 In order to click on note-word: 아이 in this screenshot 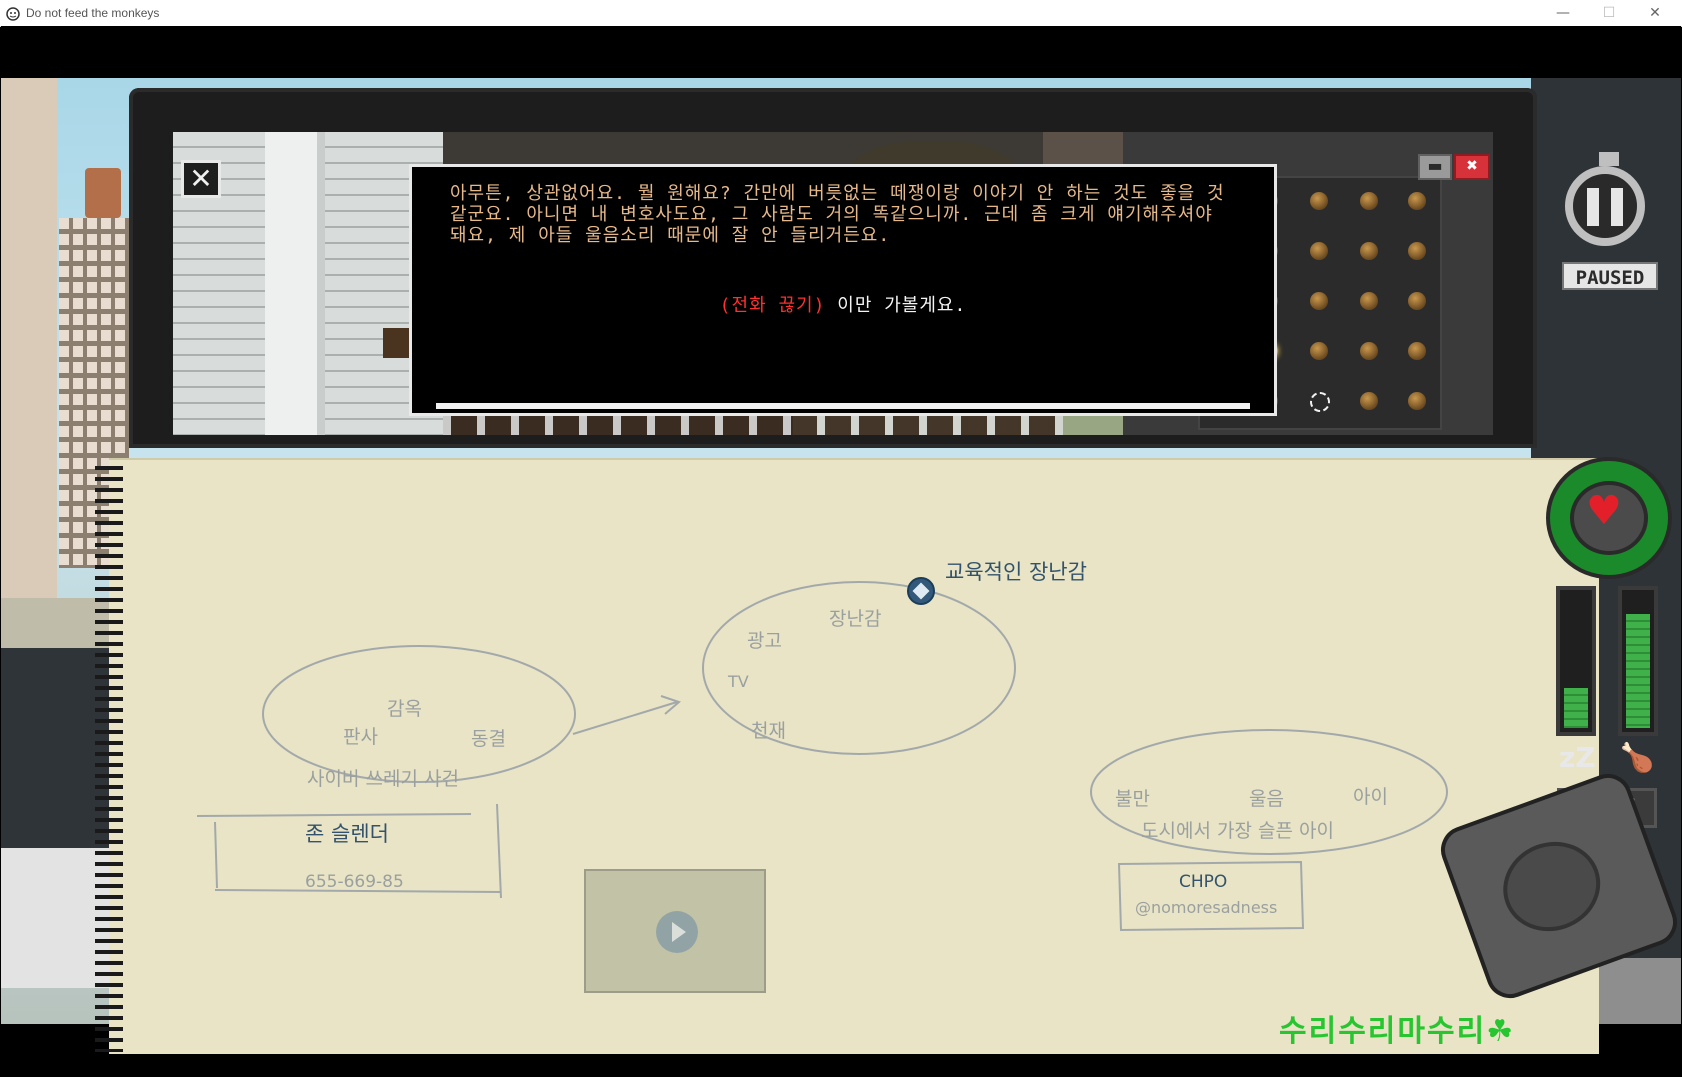, I will do `click(1370, 795)`.